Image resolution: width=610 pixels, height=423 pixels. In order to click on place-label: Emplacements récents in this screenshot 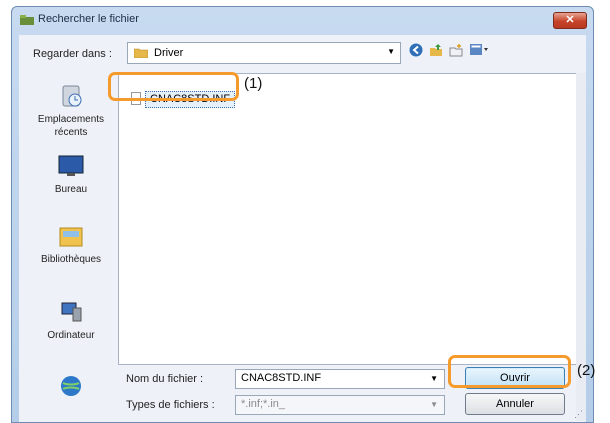, I will do `click(71, 126)`.